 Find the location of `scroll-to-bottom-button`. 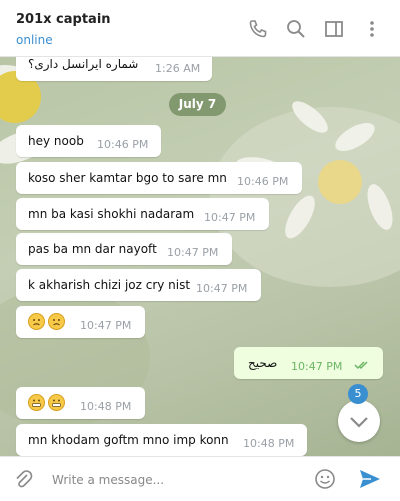

scroll-to-bottom-button is located at coordinates (359, 421).